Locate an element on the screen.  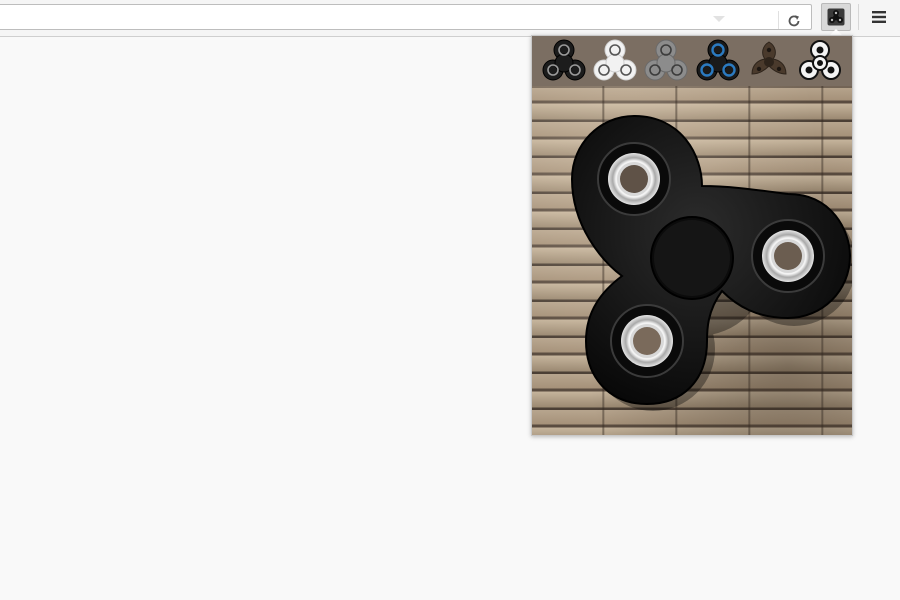
url-bar is located at coordinates (406, 17).